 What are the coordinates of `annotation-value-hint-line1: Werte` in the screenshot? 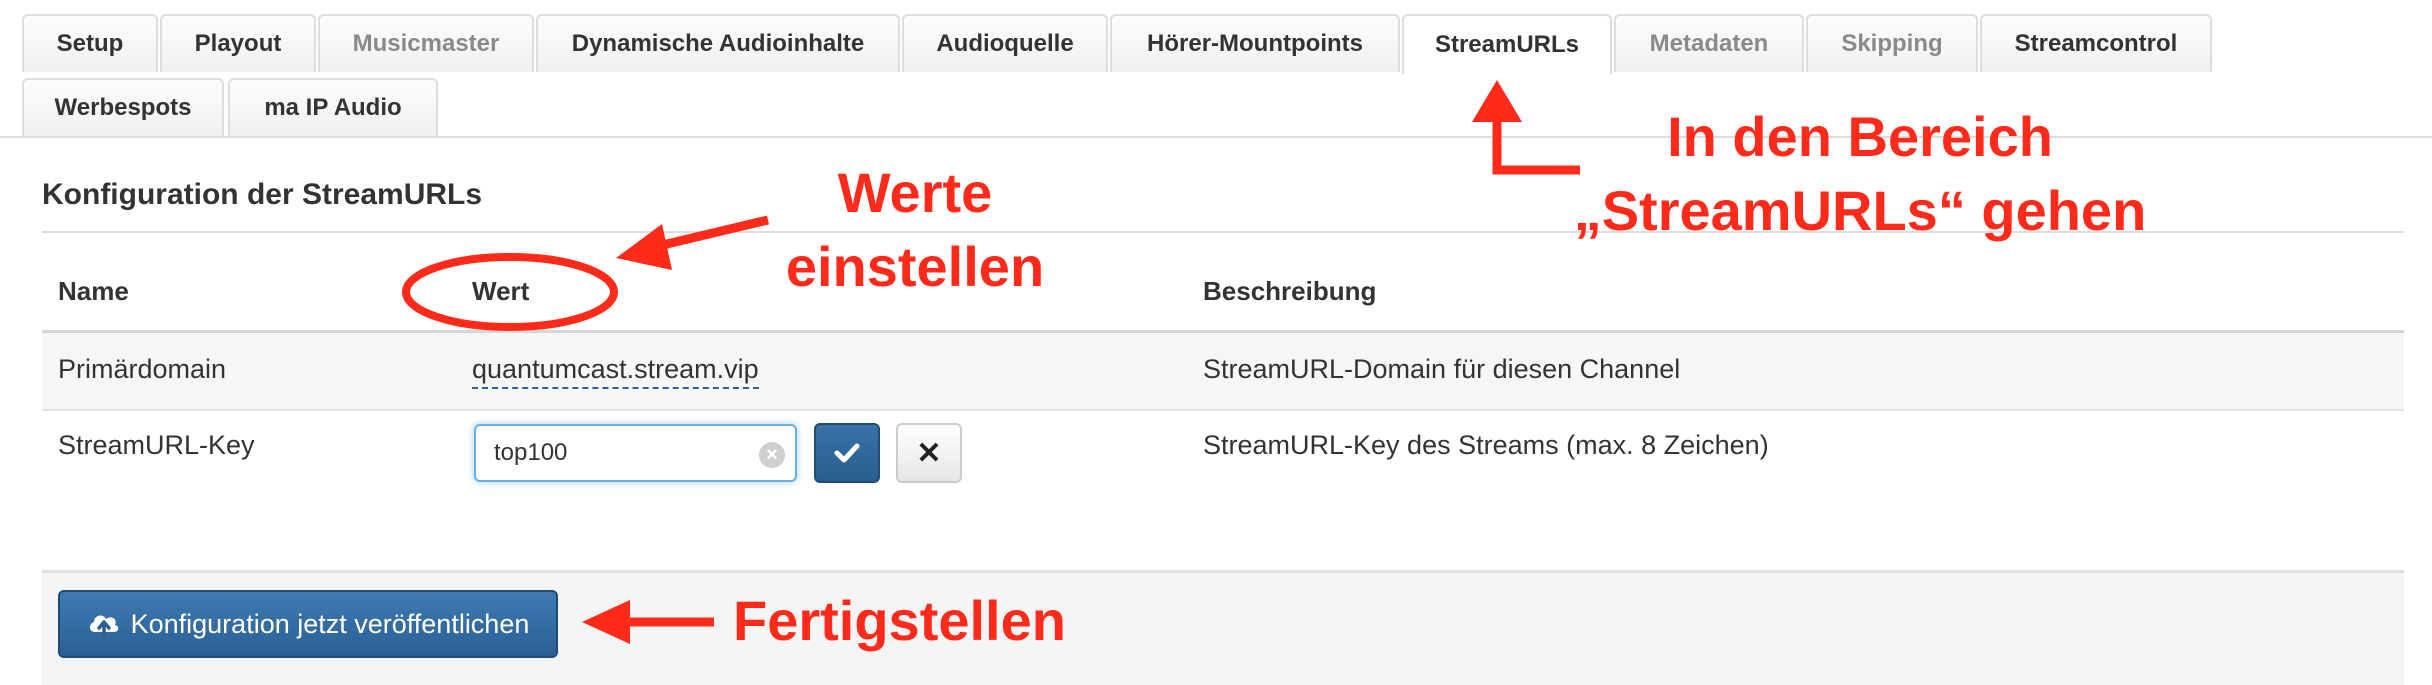 It's located at (915, 192).